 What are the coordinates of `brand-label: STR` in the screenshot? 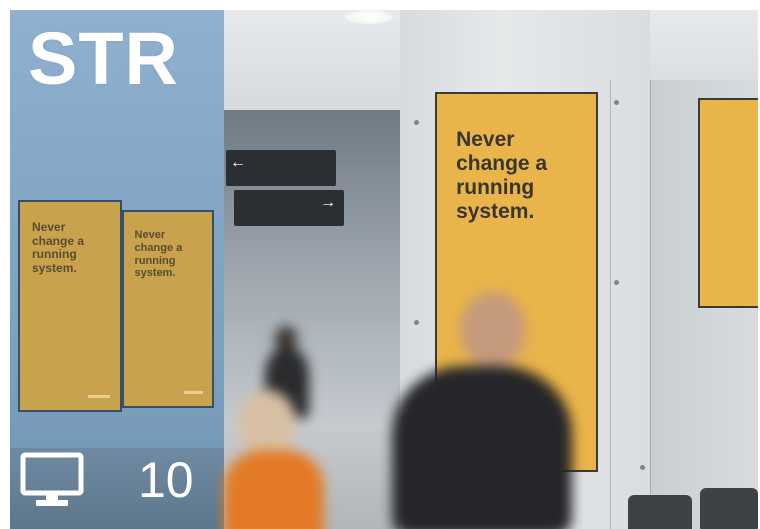 It's located at (103, 58).